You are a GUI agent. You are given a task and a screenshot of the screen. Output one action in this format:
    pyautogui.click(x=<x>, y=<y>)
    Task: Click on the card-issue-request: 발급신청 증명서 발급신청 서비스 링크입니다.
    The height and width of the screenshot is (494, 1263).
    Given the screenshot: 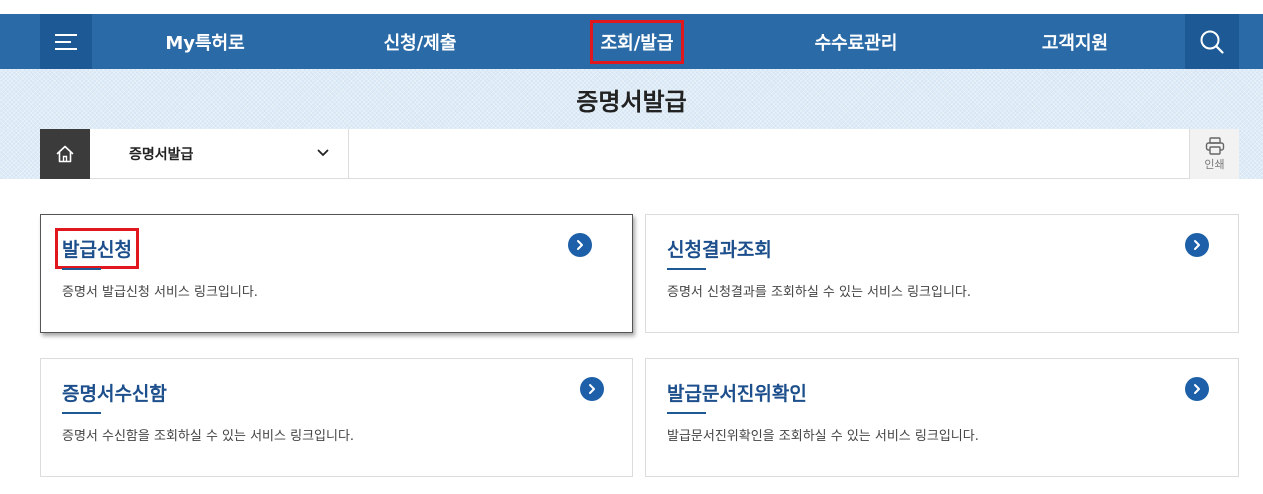 What is the action you would take?
    pyautogui.click(x=336, y=273)
    